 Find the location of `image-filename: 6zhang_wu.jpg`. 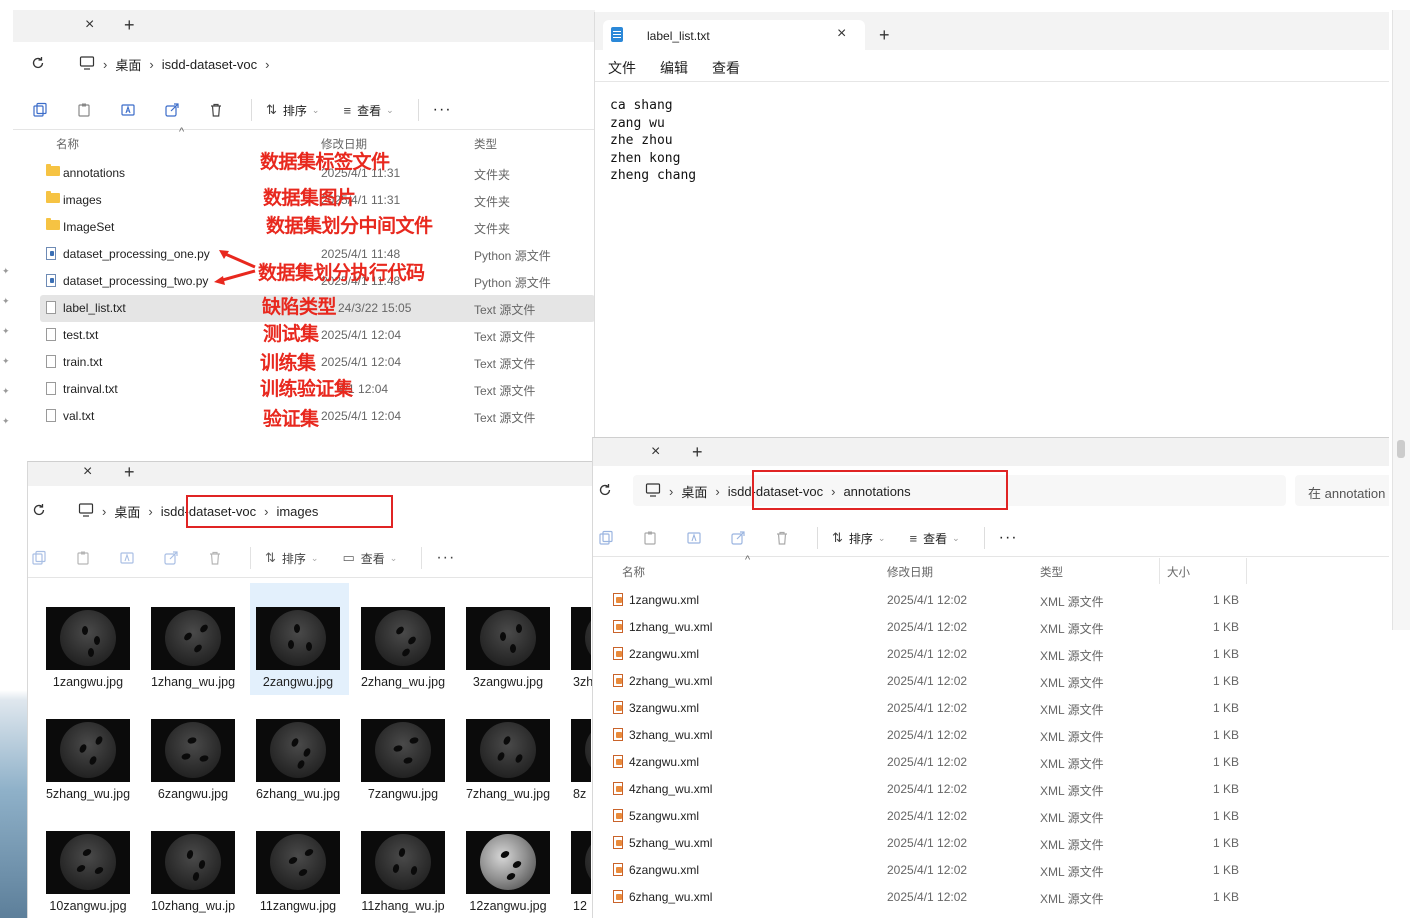

image-filename: 6zhang_wu.jpg is located at coordinates (298, 794).